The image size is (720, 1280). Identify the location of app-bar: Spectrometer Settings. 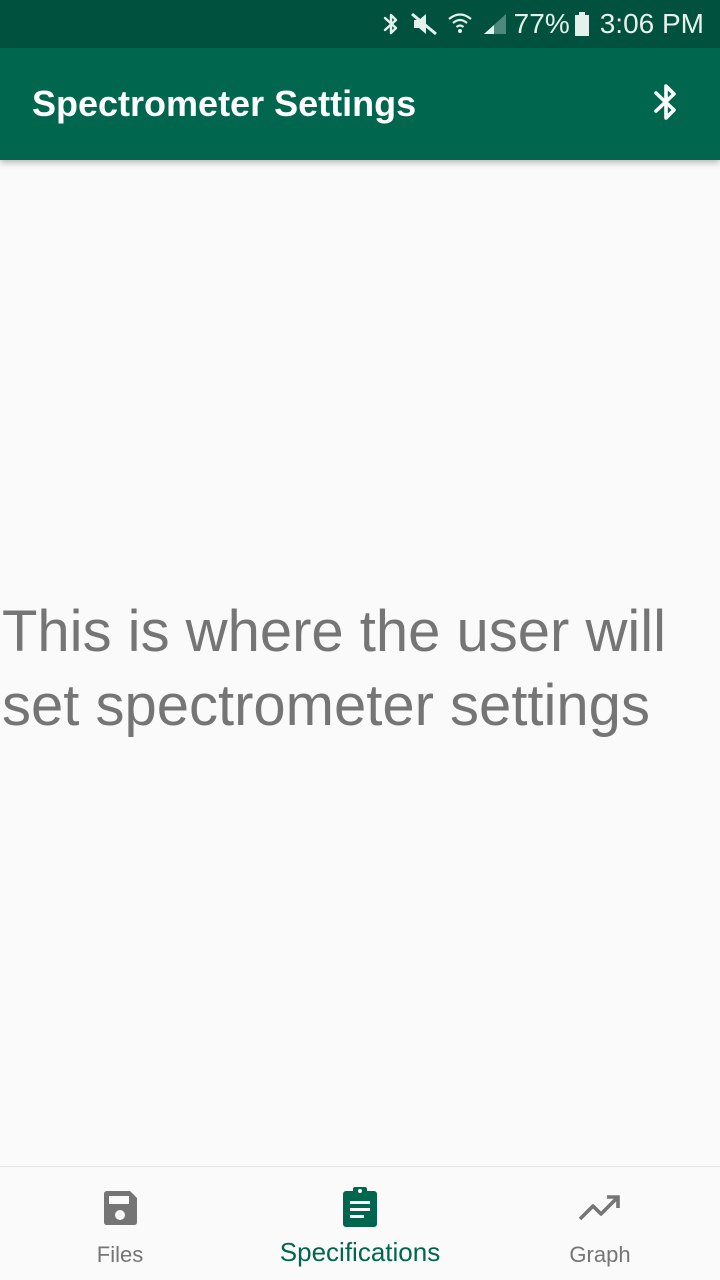
(360, 104).